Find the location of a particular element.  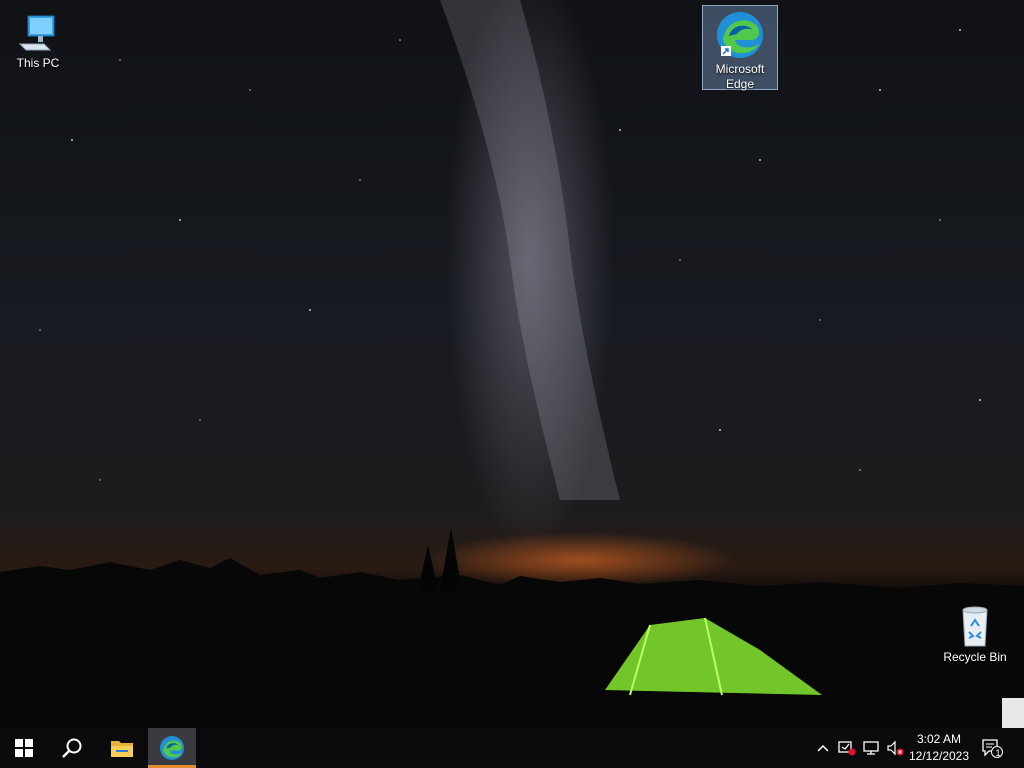

clock-date: 12/12/2023 is located at coordinates (939, 756).